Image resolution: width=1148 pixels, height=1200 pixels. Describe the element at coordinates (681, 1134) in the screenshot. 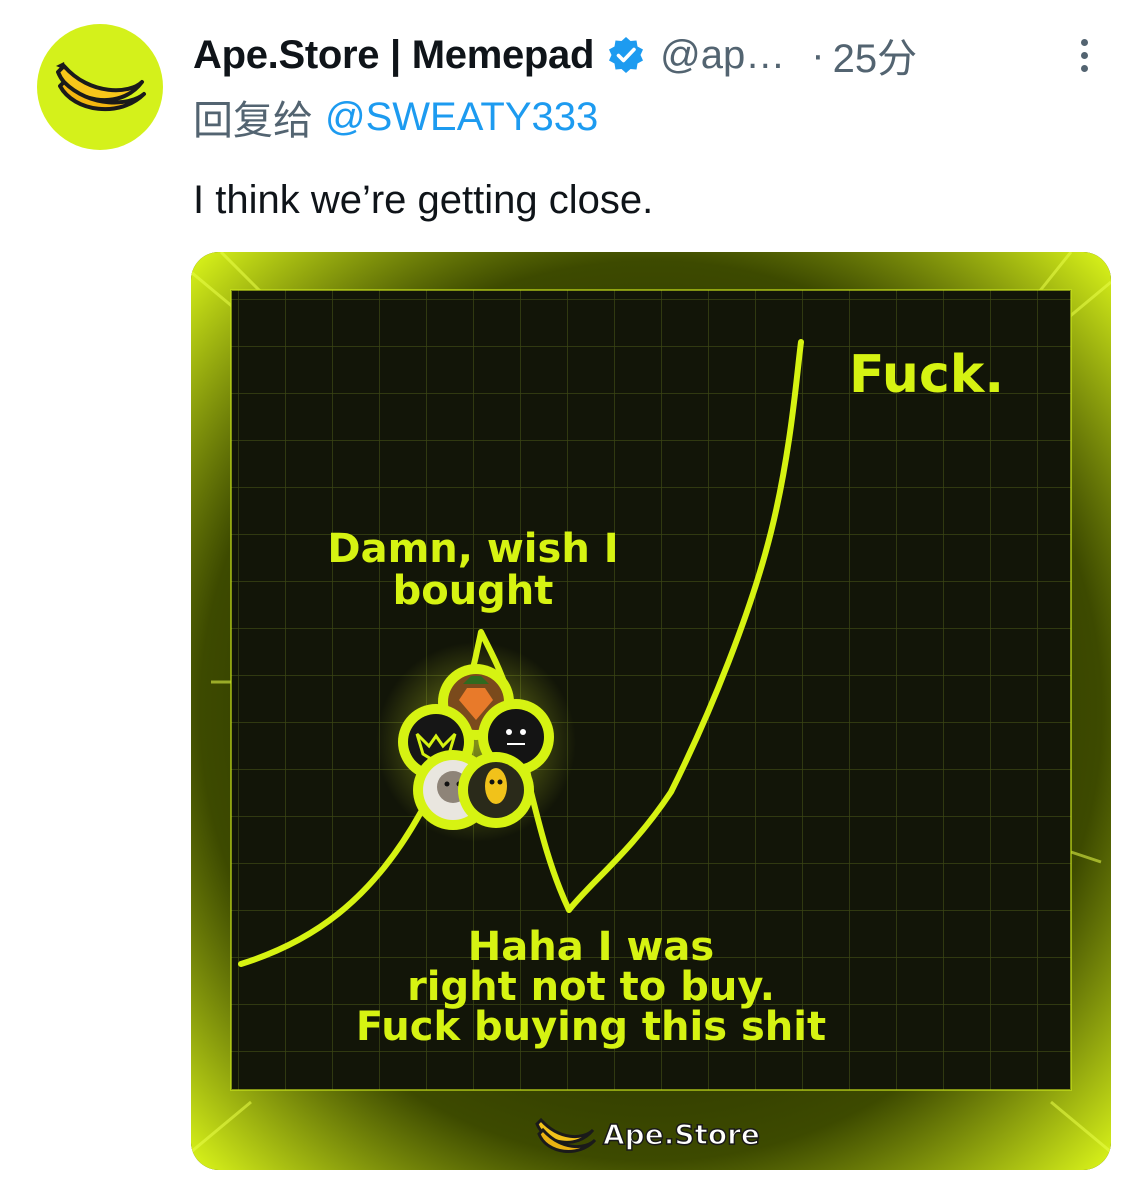

I see `brand-logo-text: Ape.Store` at that location.